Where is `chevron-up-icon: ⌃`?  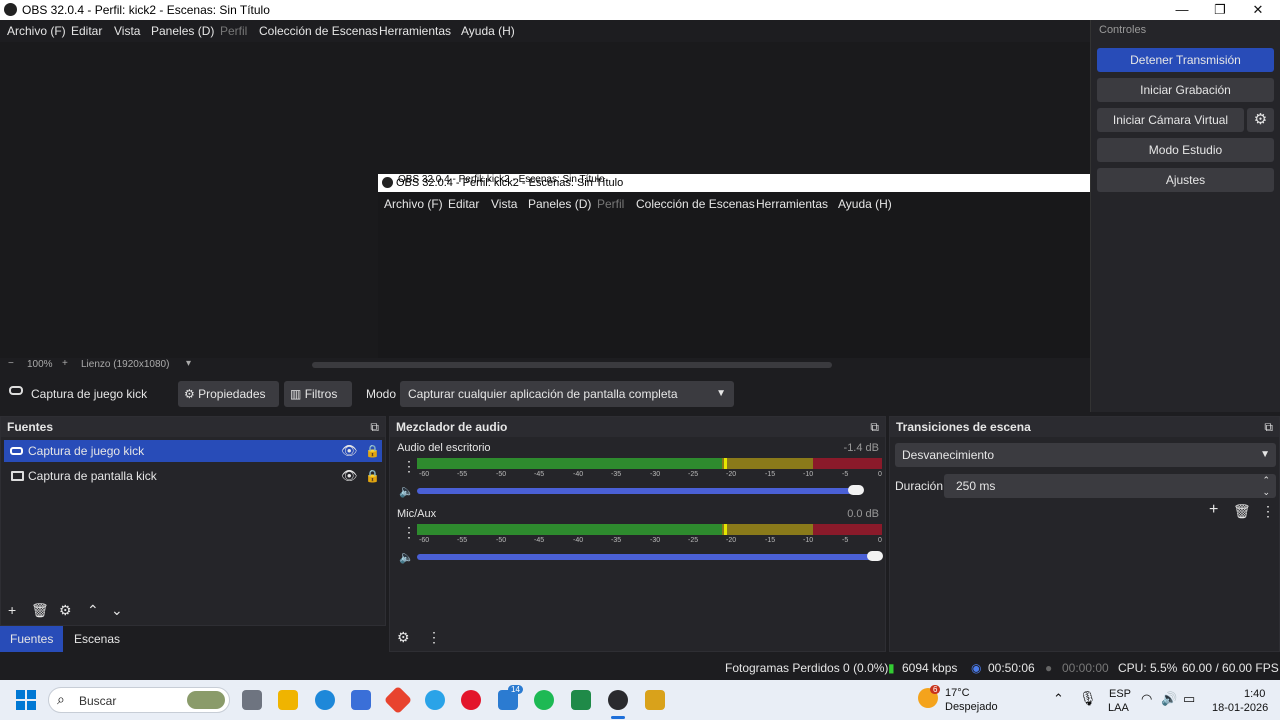
chevron-up-icon: ⌃ is located at coordinates (1058, 699).